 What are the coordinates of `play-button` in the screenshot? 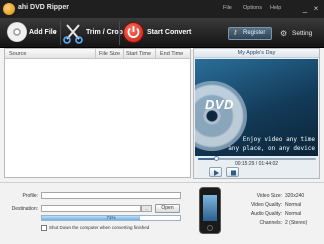 It's located at (215, 172).